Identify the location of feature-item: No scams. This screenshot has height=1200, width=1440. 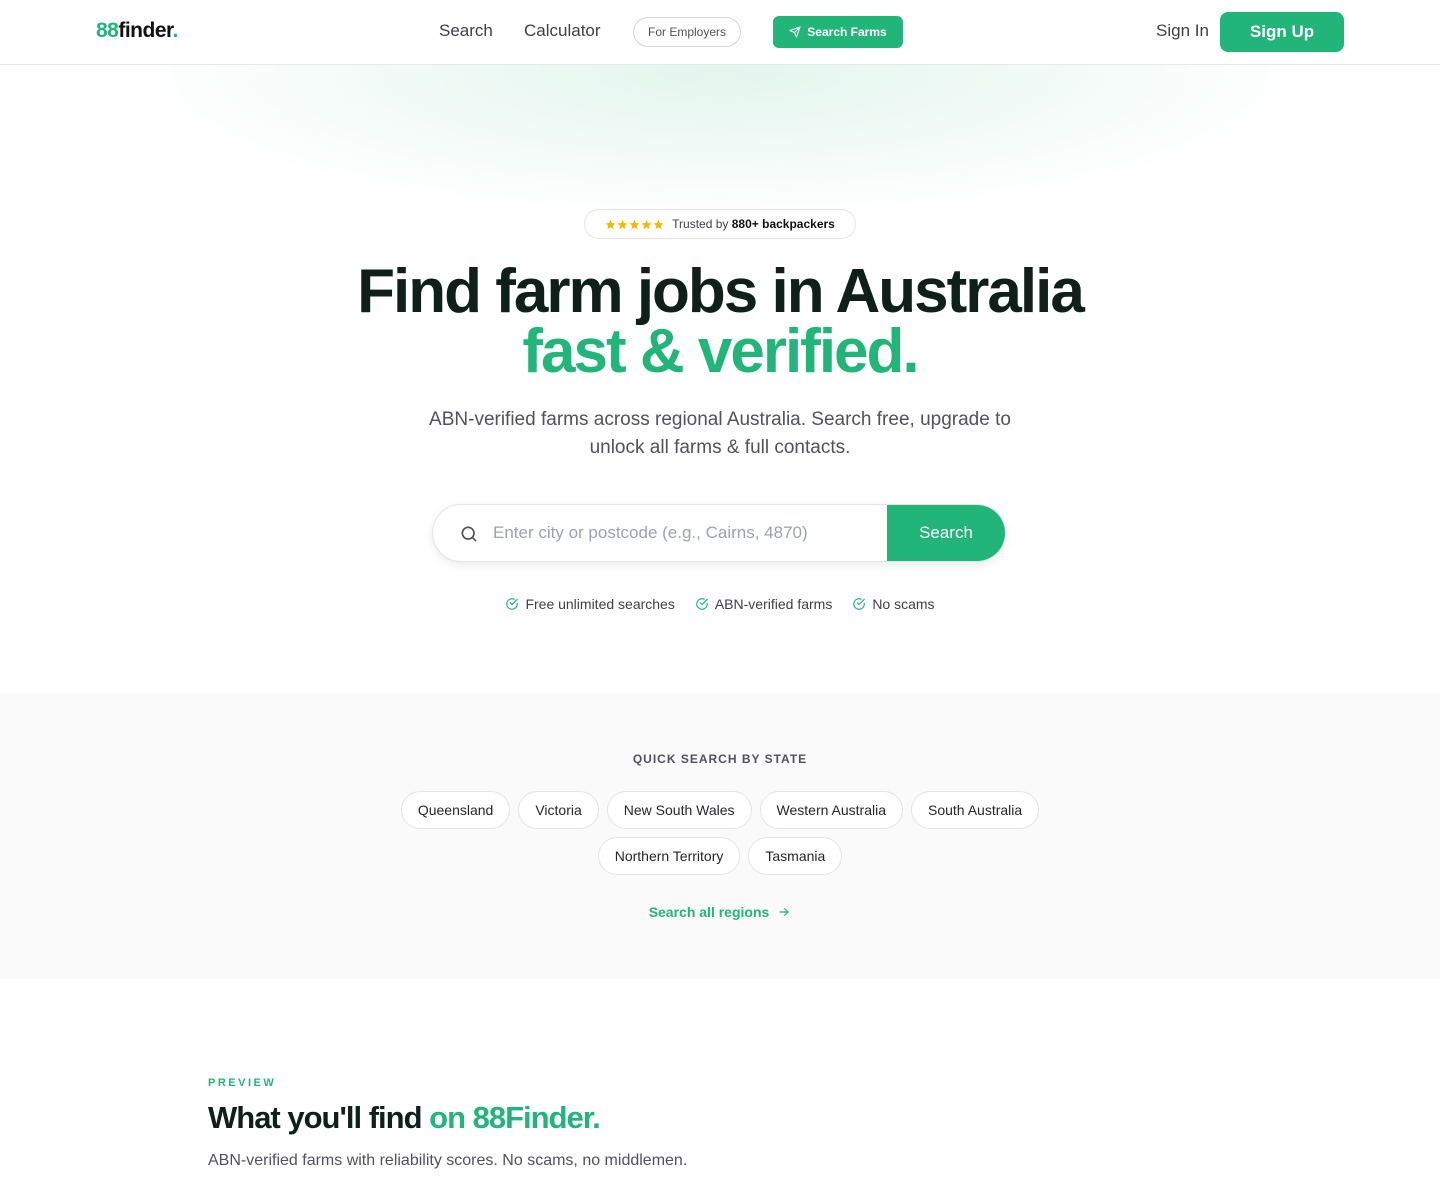
(893, 604).